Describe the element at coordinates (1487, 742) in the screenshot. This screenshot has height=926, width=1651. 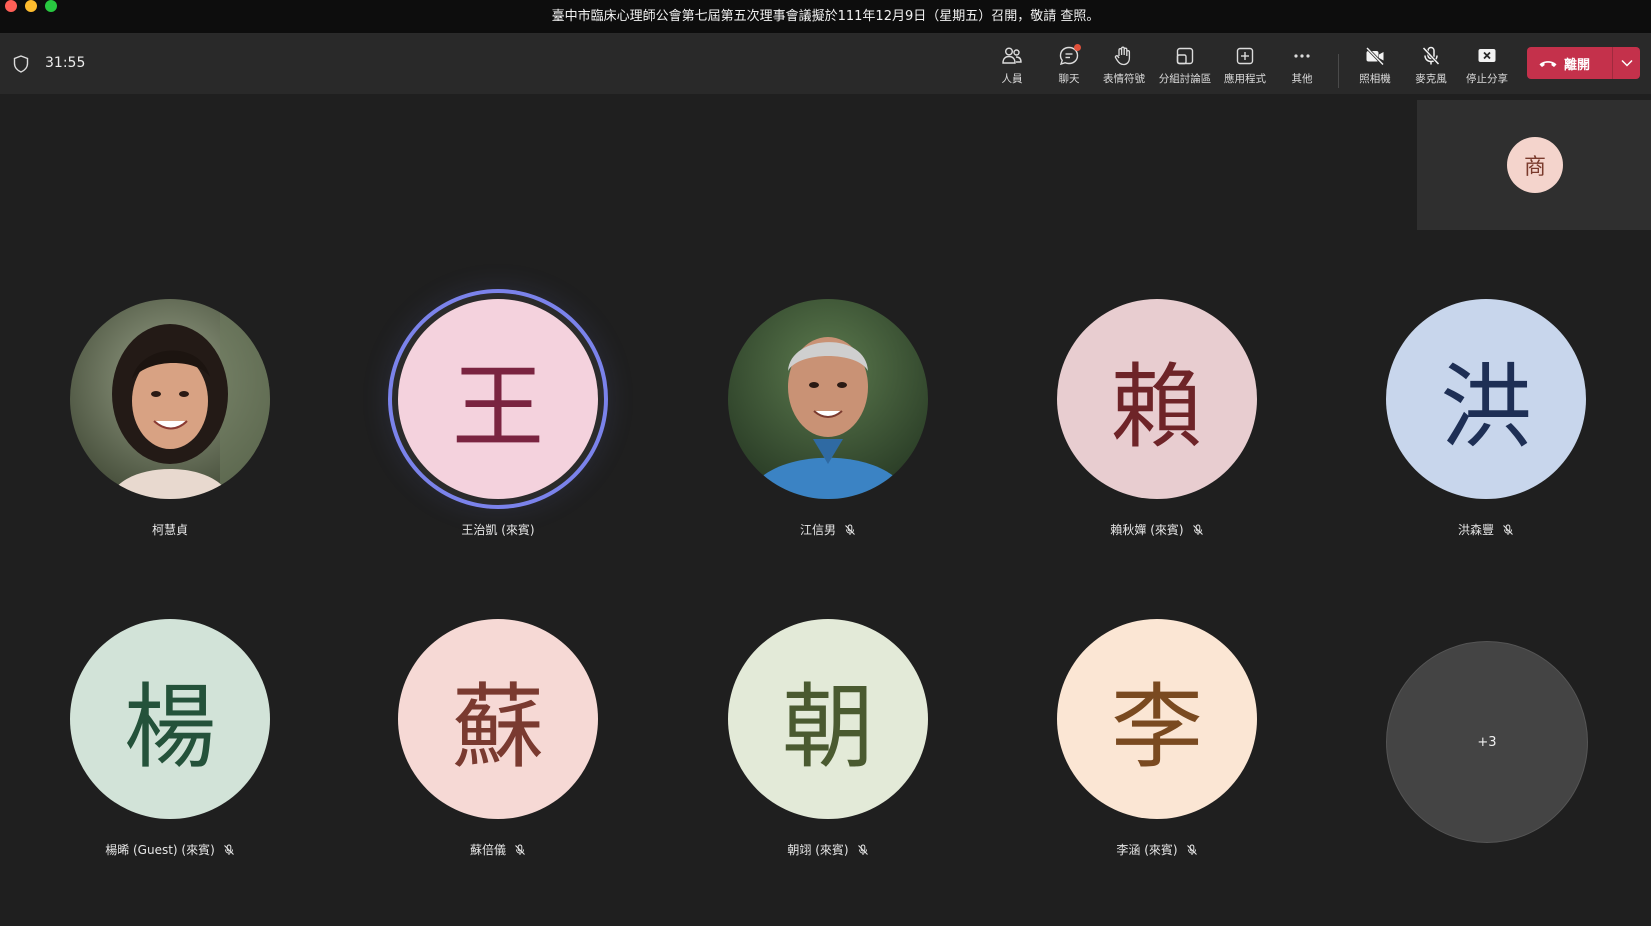
I see `more-participants-button: +3` at that location.